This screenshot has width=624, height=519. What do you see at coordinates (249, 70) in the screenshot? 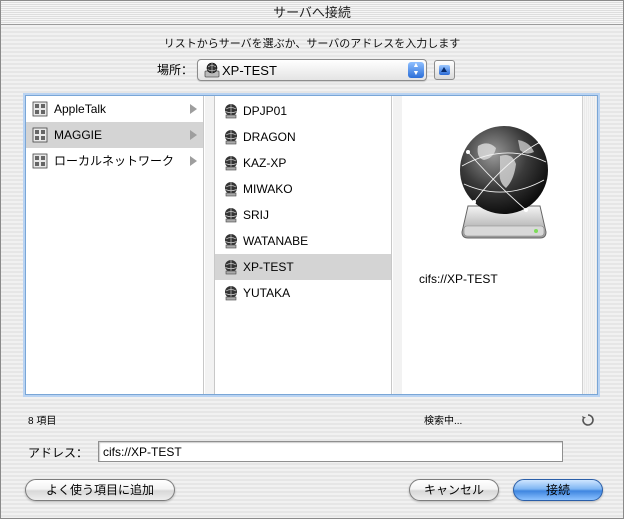
I see `location-popup-value: XP-TEST` at bounding box center [249, 70].